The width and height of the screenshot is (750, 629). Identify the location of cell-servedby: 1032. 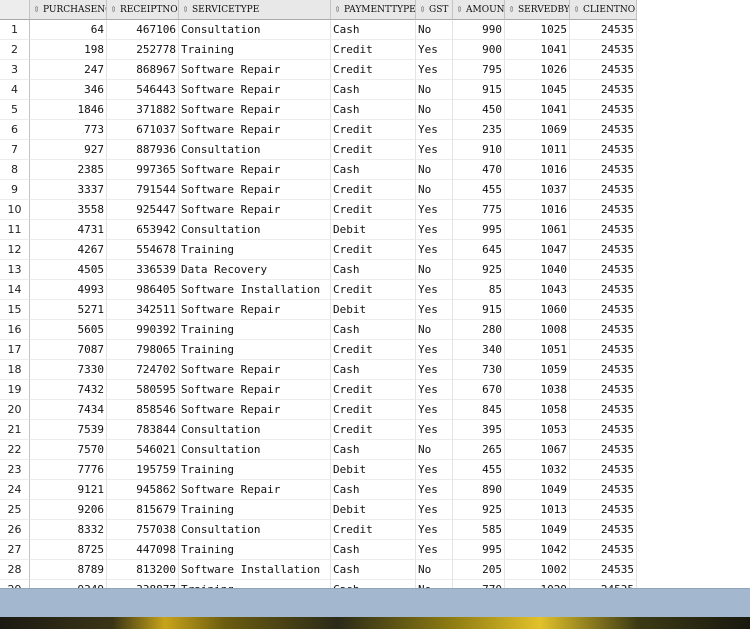
(537, 470).